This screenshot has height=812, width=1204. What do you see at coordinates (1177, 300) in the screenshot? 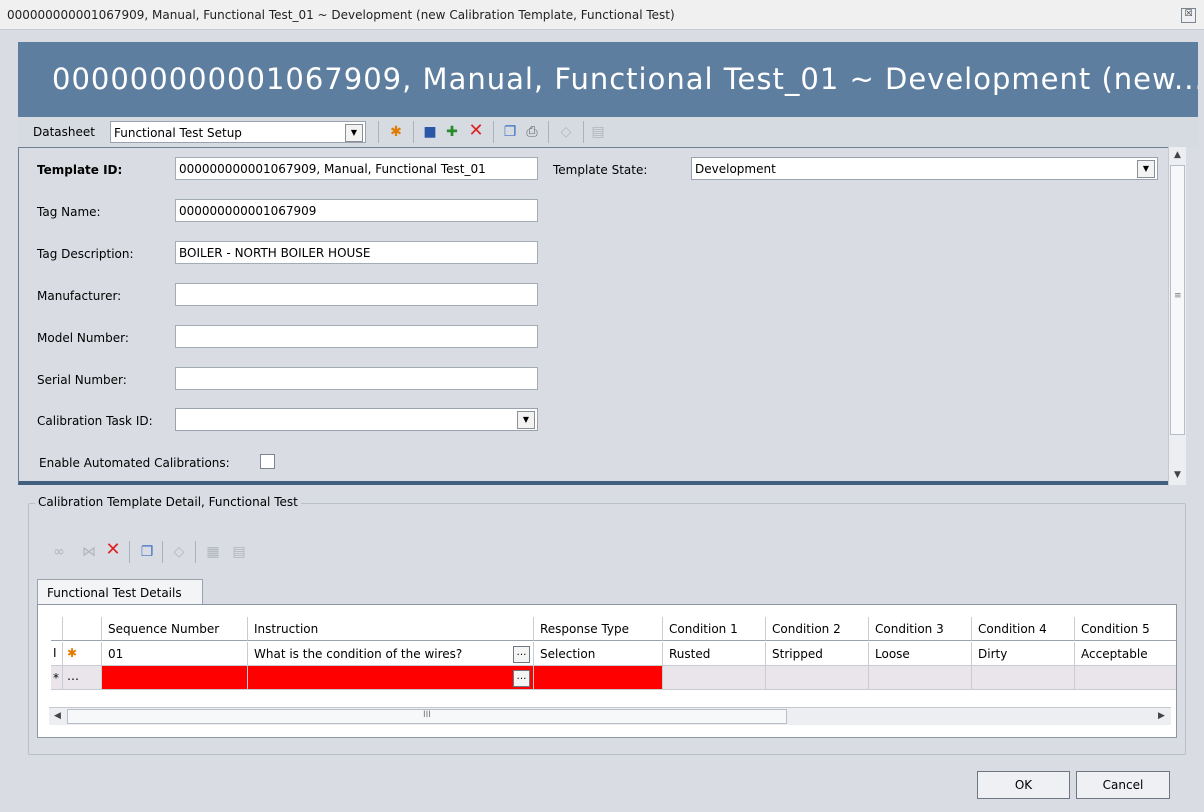
I see `scroll-thumb: ≡` at bounding box center [1177, 300].